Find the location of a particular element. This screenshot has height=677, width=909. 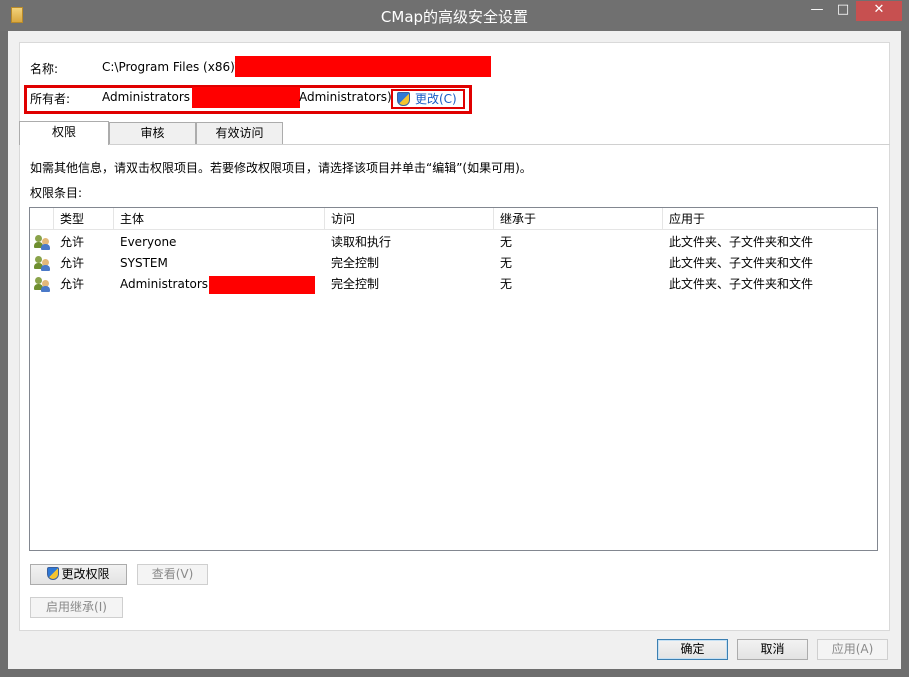

table-row: 允许 Administrators 完全控制 无 此文件夹、子文件夹和文件 is located at coordinates (453, 284).